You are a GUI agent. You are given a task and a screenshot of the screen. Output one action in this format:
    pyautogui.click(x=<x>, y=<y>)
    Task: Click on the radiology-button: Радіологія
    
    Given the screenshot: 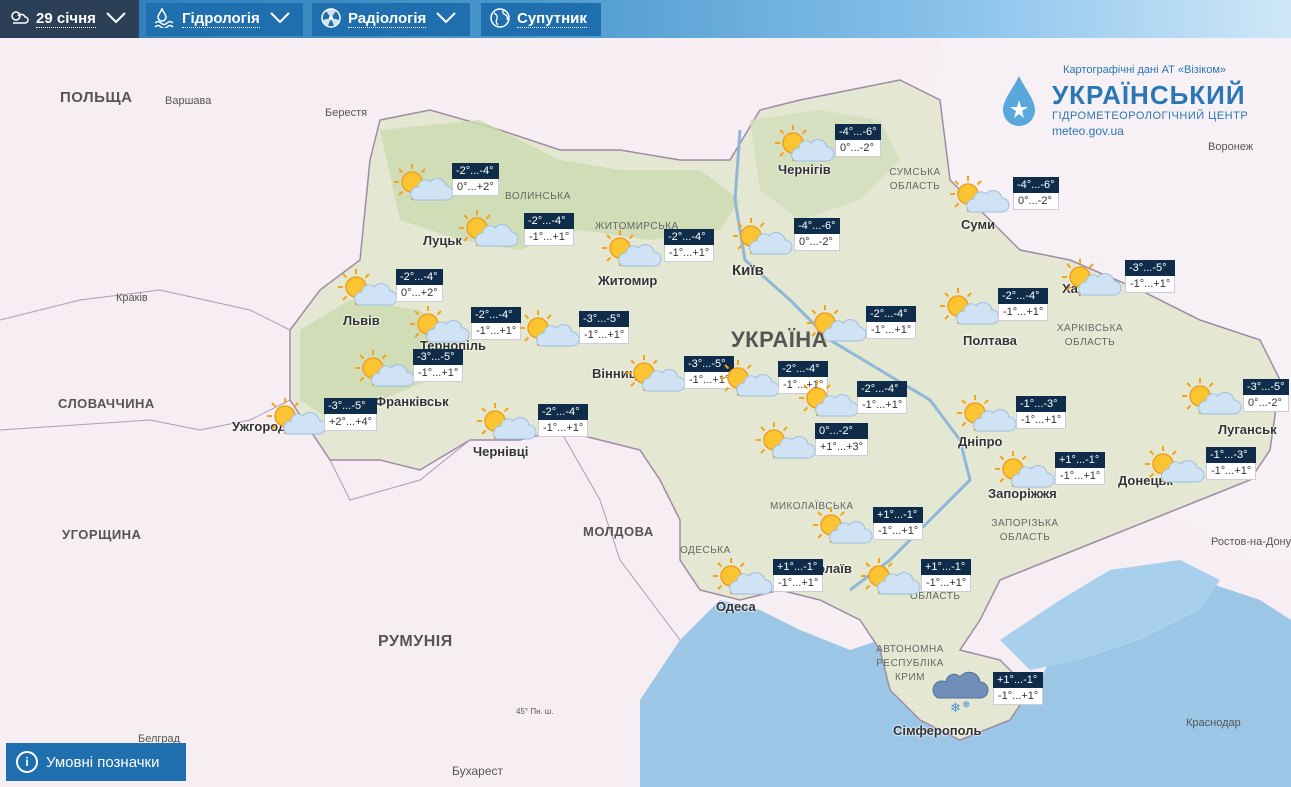 What is the action you would take?
    pyautogui.click(x=391, y=19)
    